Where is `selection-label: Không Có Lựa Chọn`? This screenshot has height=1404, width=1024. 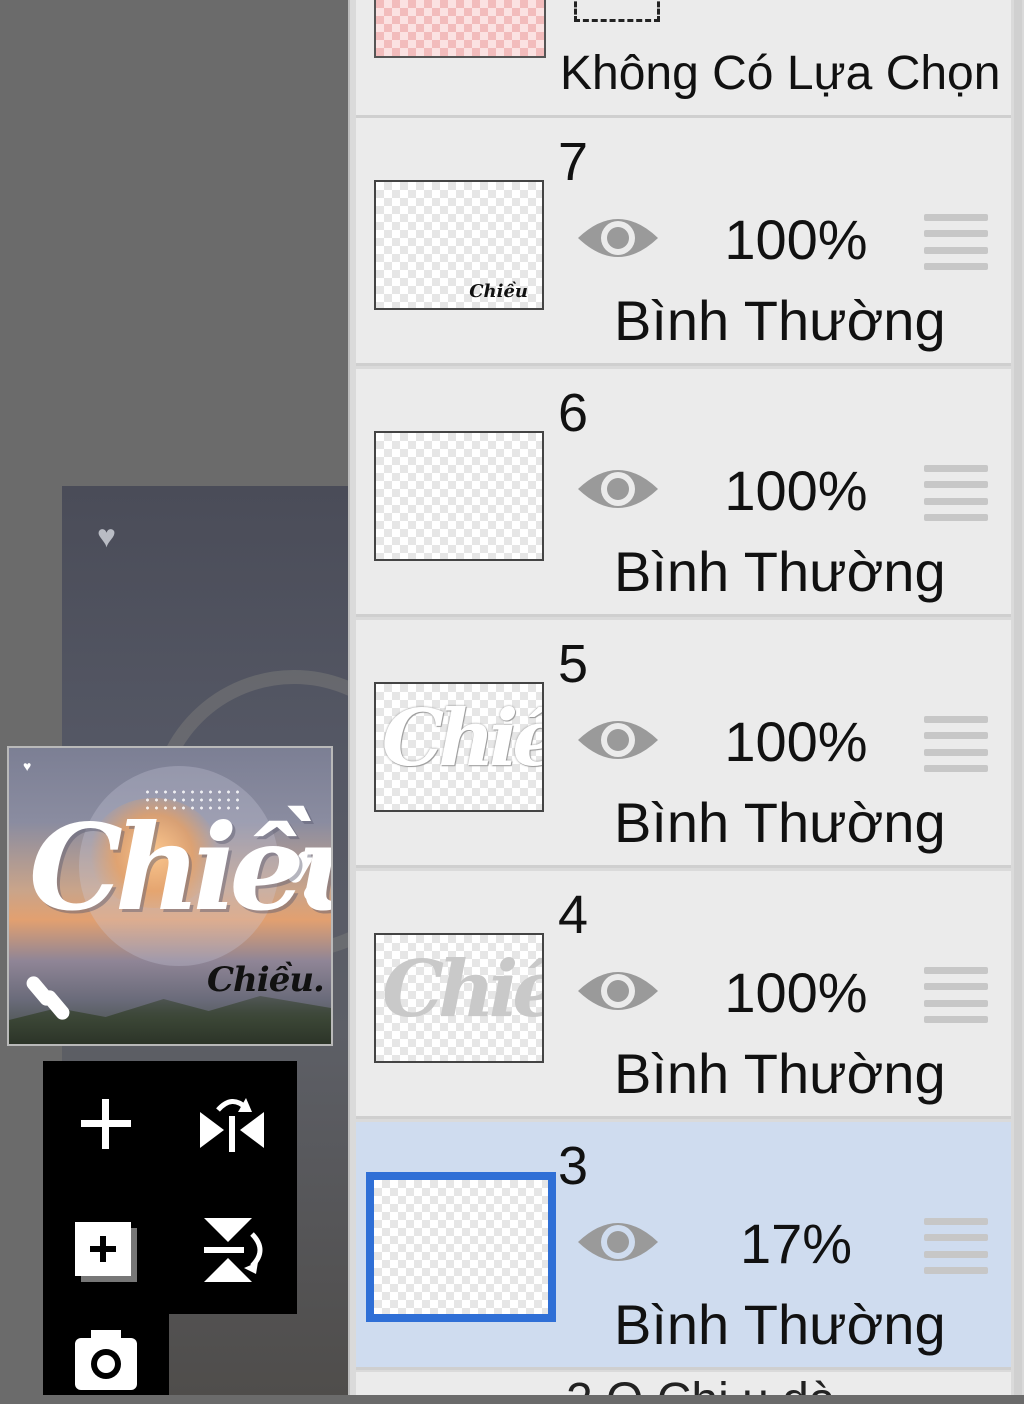 selection-label: Không Có Lựa Chọn is located at coordinates (780, 73).